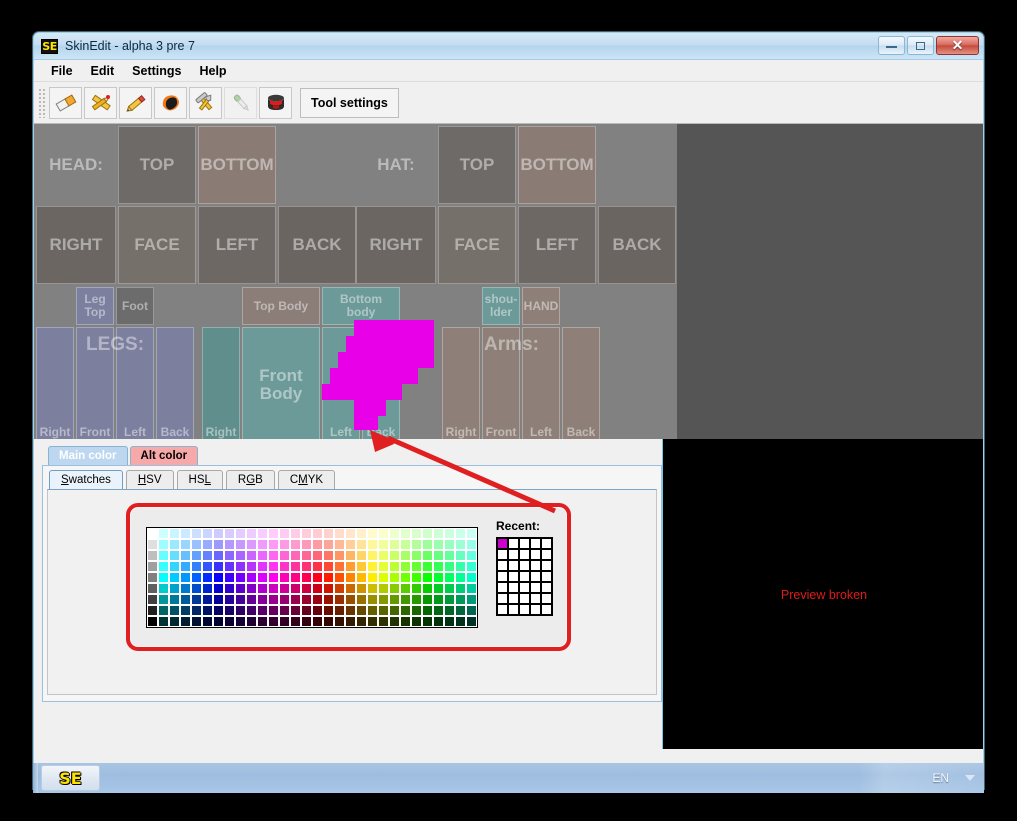  I want to click on menu-item-file: File, so click(62, 71).